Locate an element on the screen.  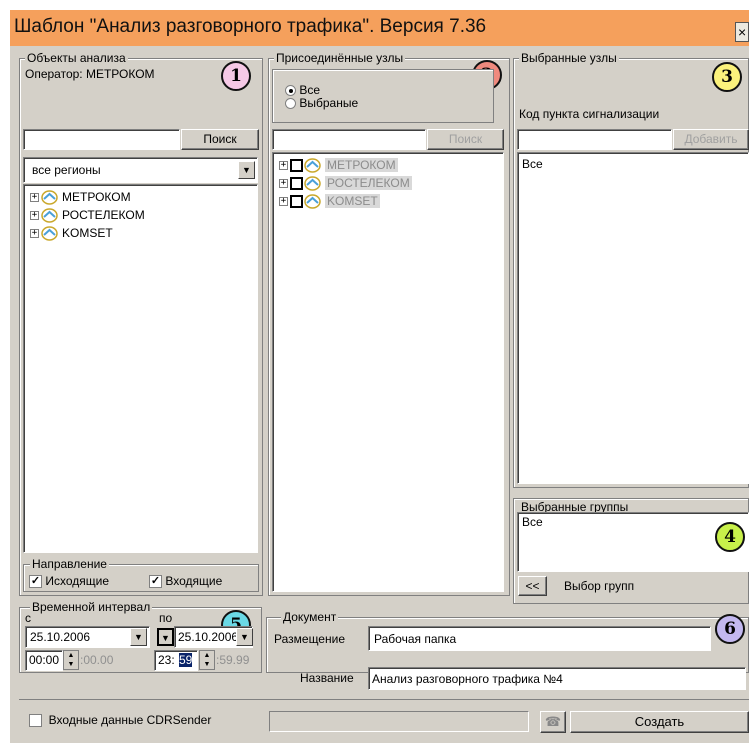
time-to-seconds: :59.99 is located at coordinates (233, 660).